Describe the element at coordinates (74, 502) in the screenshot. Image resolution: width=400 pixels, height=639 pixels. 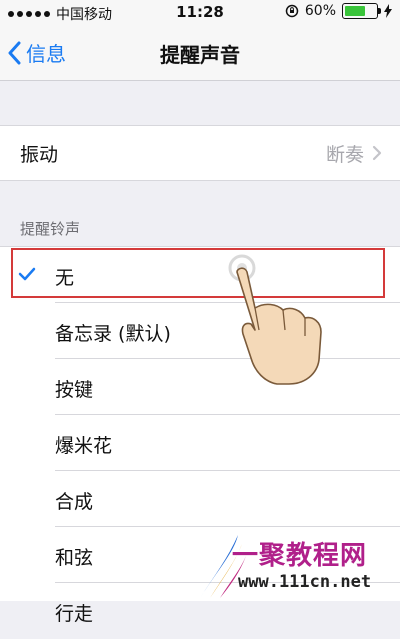
I see `tone-label: 合成` at that location.